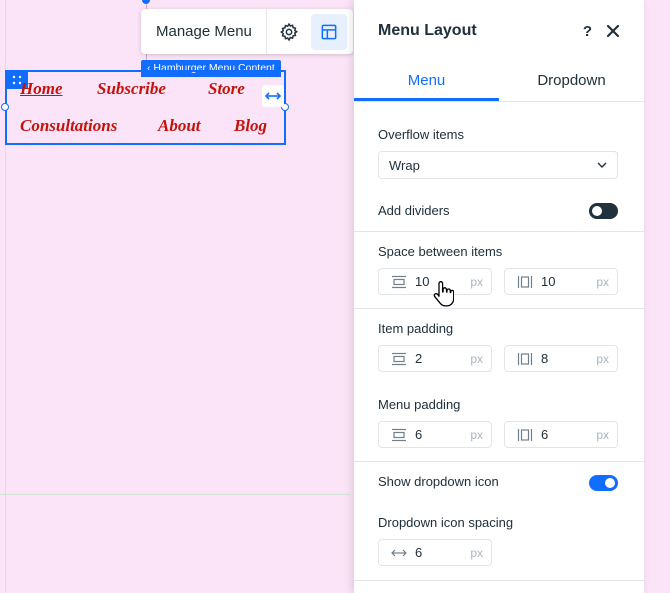 The height and width of the screenshot is (593, 670). I want to click on gear-icon, so click(288, 31).